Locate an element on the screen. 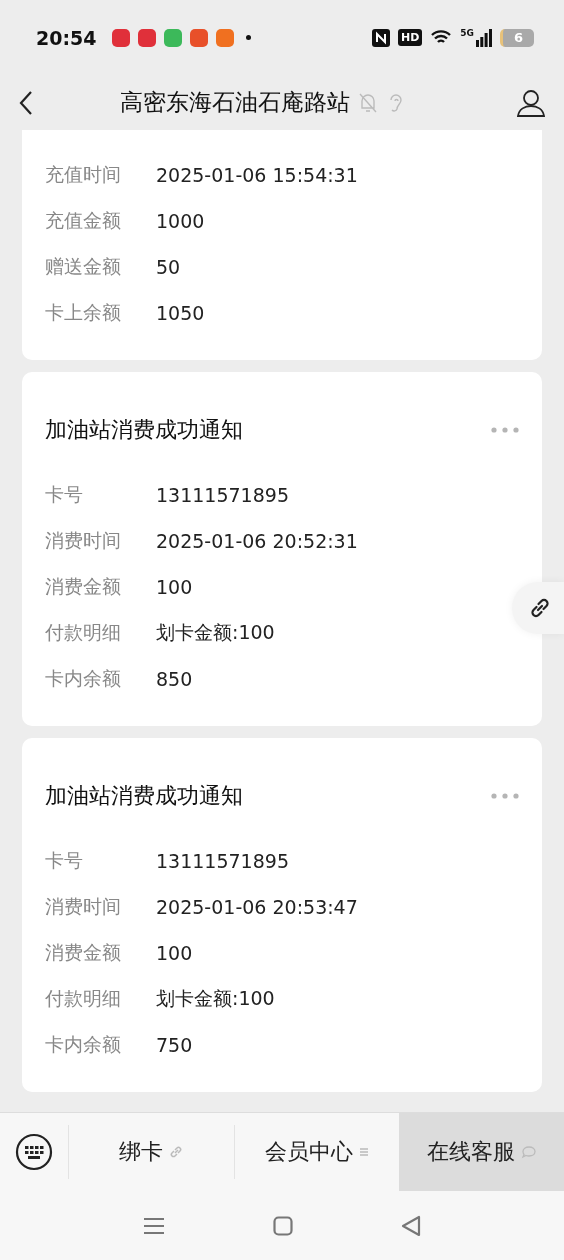 The height and width of the screenshot is (1260, 564). menu-icon is located at coordinates (364, 1152).